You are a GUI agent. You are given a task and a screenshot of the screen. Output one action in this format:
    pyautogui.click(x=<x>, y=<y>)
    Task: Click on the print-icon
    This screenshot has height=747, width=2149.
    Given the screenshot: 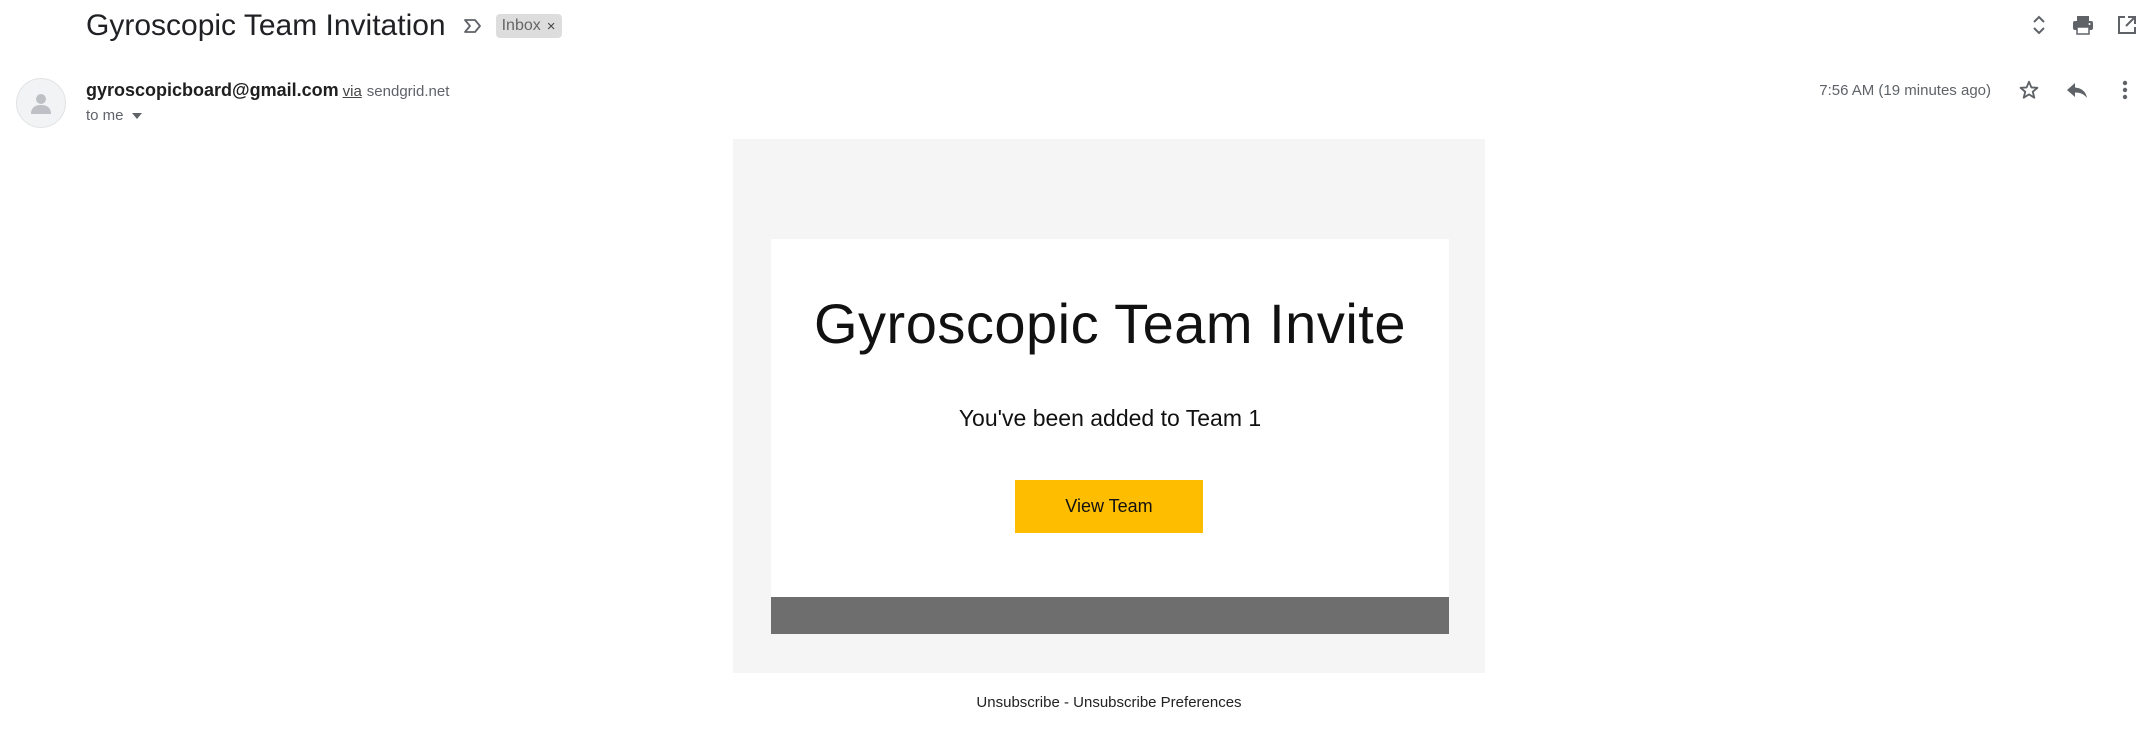 What is the action you would take?
    pyautogui.click(x=2083, y=25)
    